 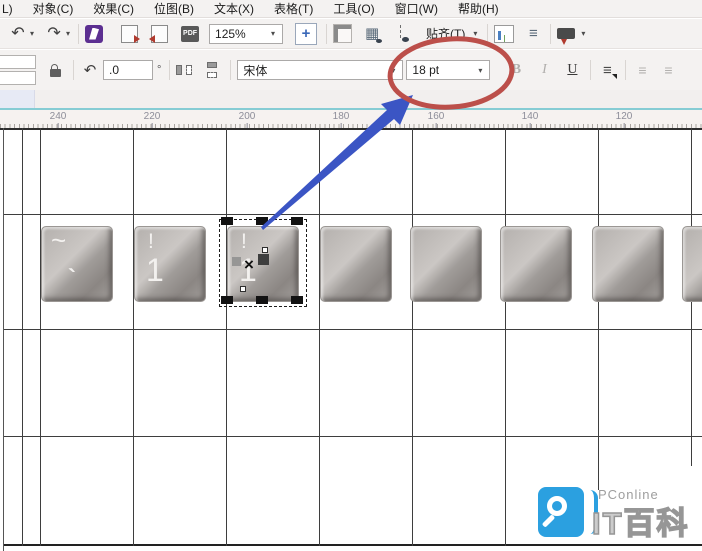 What do you see at coordinates (446, 34) in the screenshot?
I see `snap-to-label: 贴齐(T)` at bounding box center [446, 34].